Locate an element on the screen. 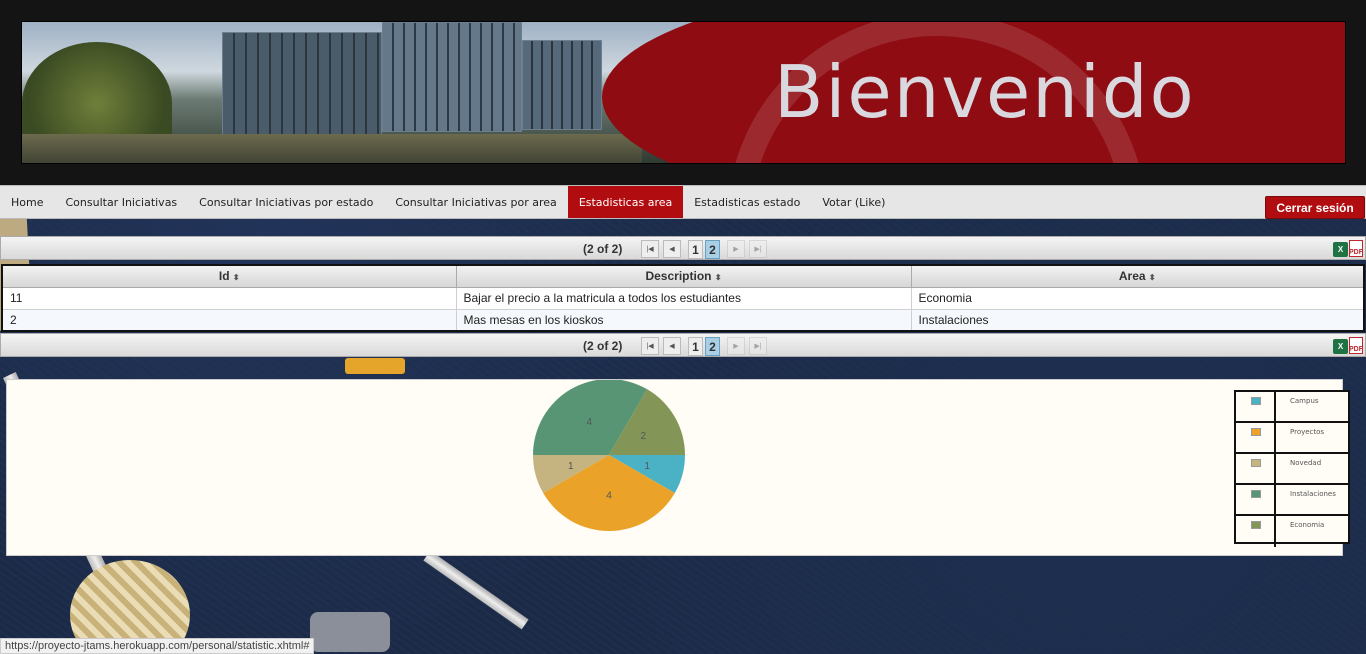 This screenshot has height=654, width=1366. pencil-decoration is located at coordinates (476, 590).